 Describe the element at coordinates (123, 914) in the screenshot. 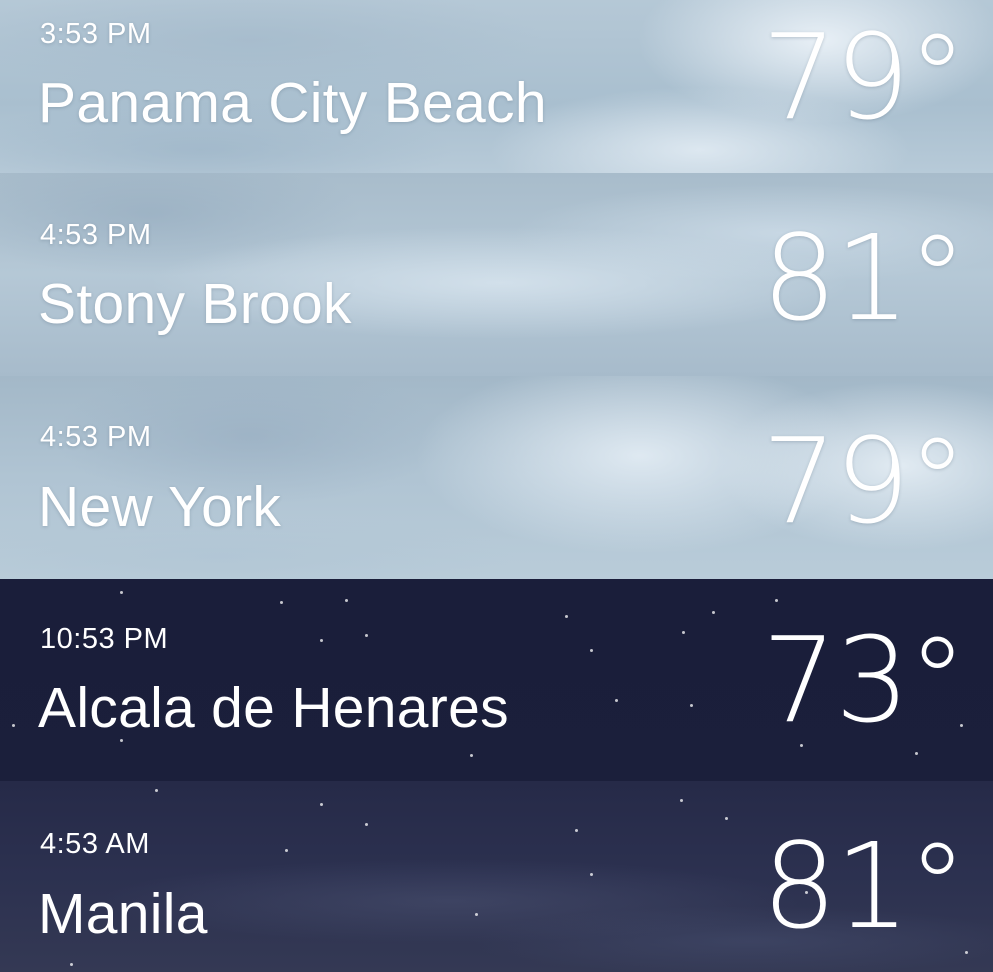

I see `location-name: Manila` at that location.